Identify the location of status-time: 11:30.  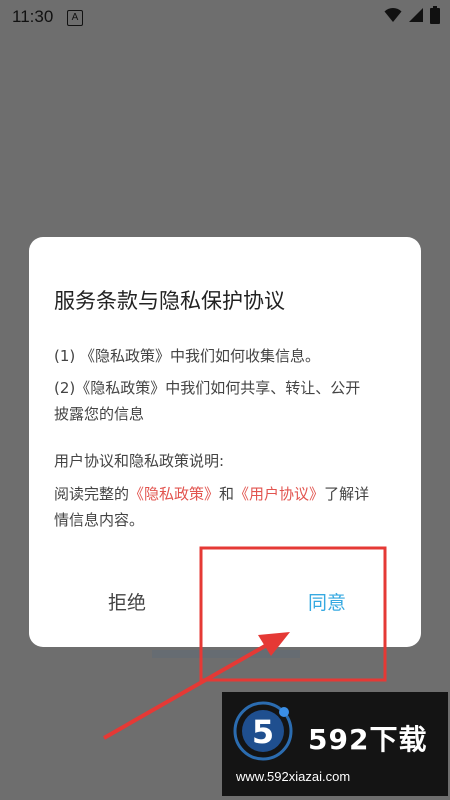
(33, 16).